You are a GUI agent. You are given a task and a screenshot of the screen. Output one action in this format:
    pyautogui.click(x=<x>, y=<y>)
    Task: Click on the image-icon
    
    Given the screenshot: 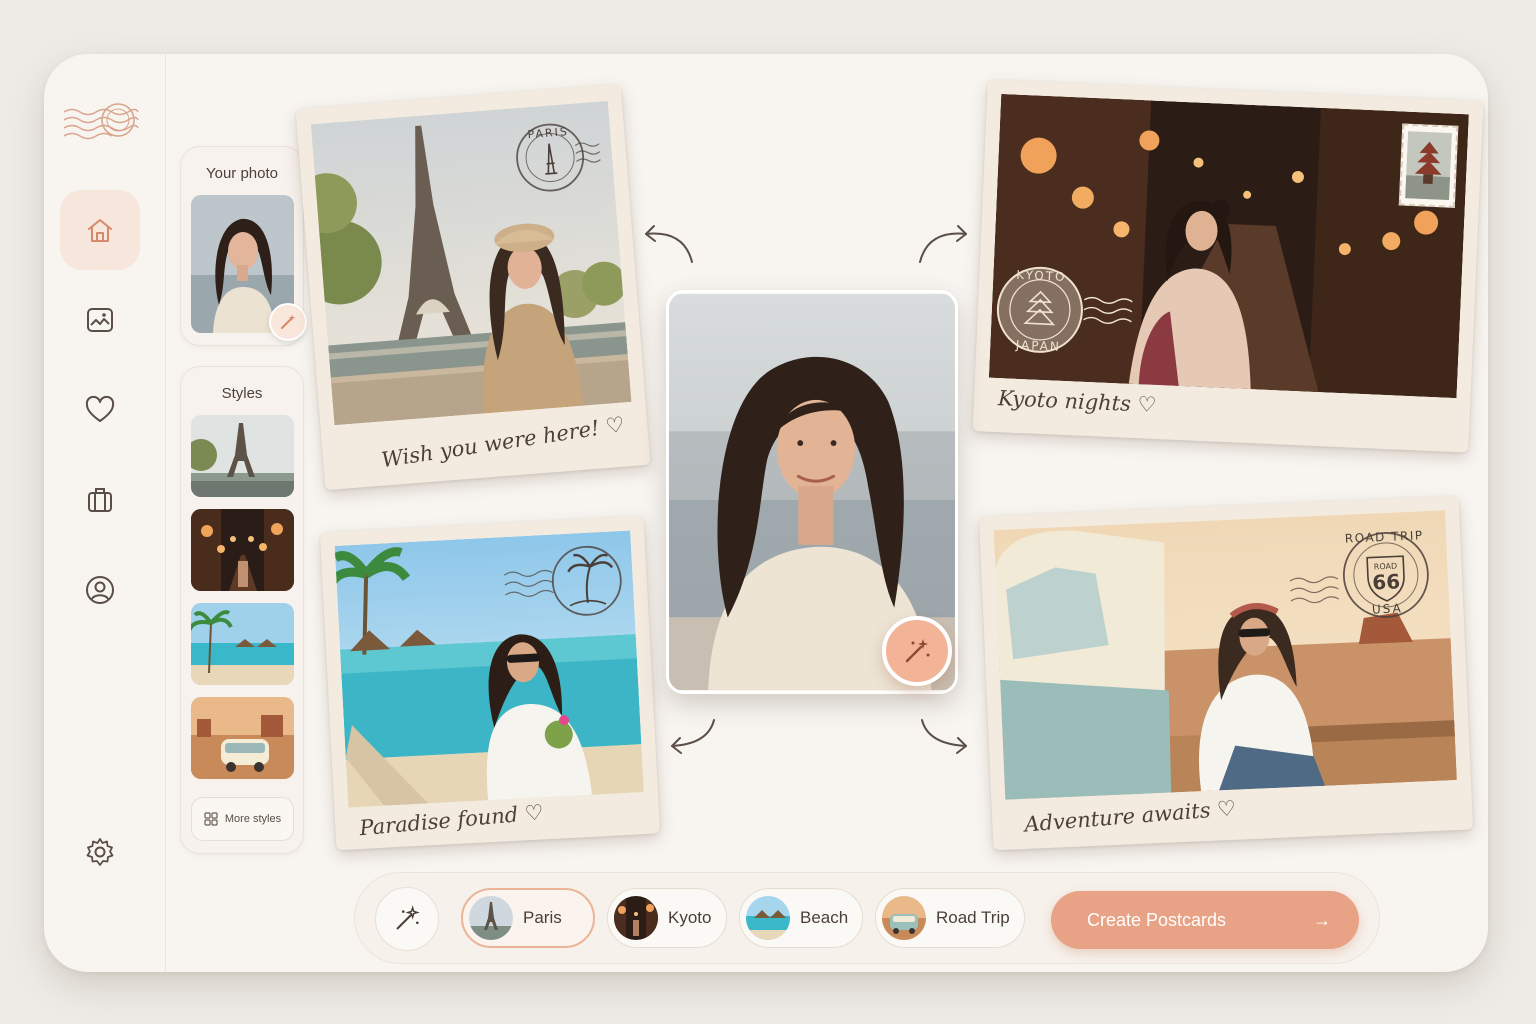 What is the action you would take?
    pyautogui.click(x=100, y=320)
    